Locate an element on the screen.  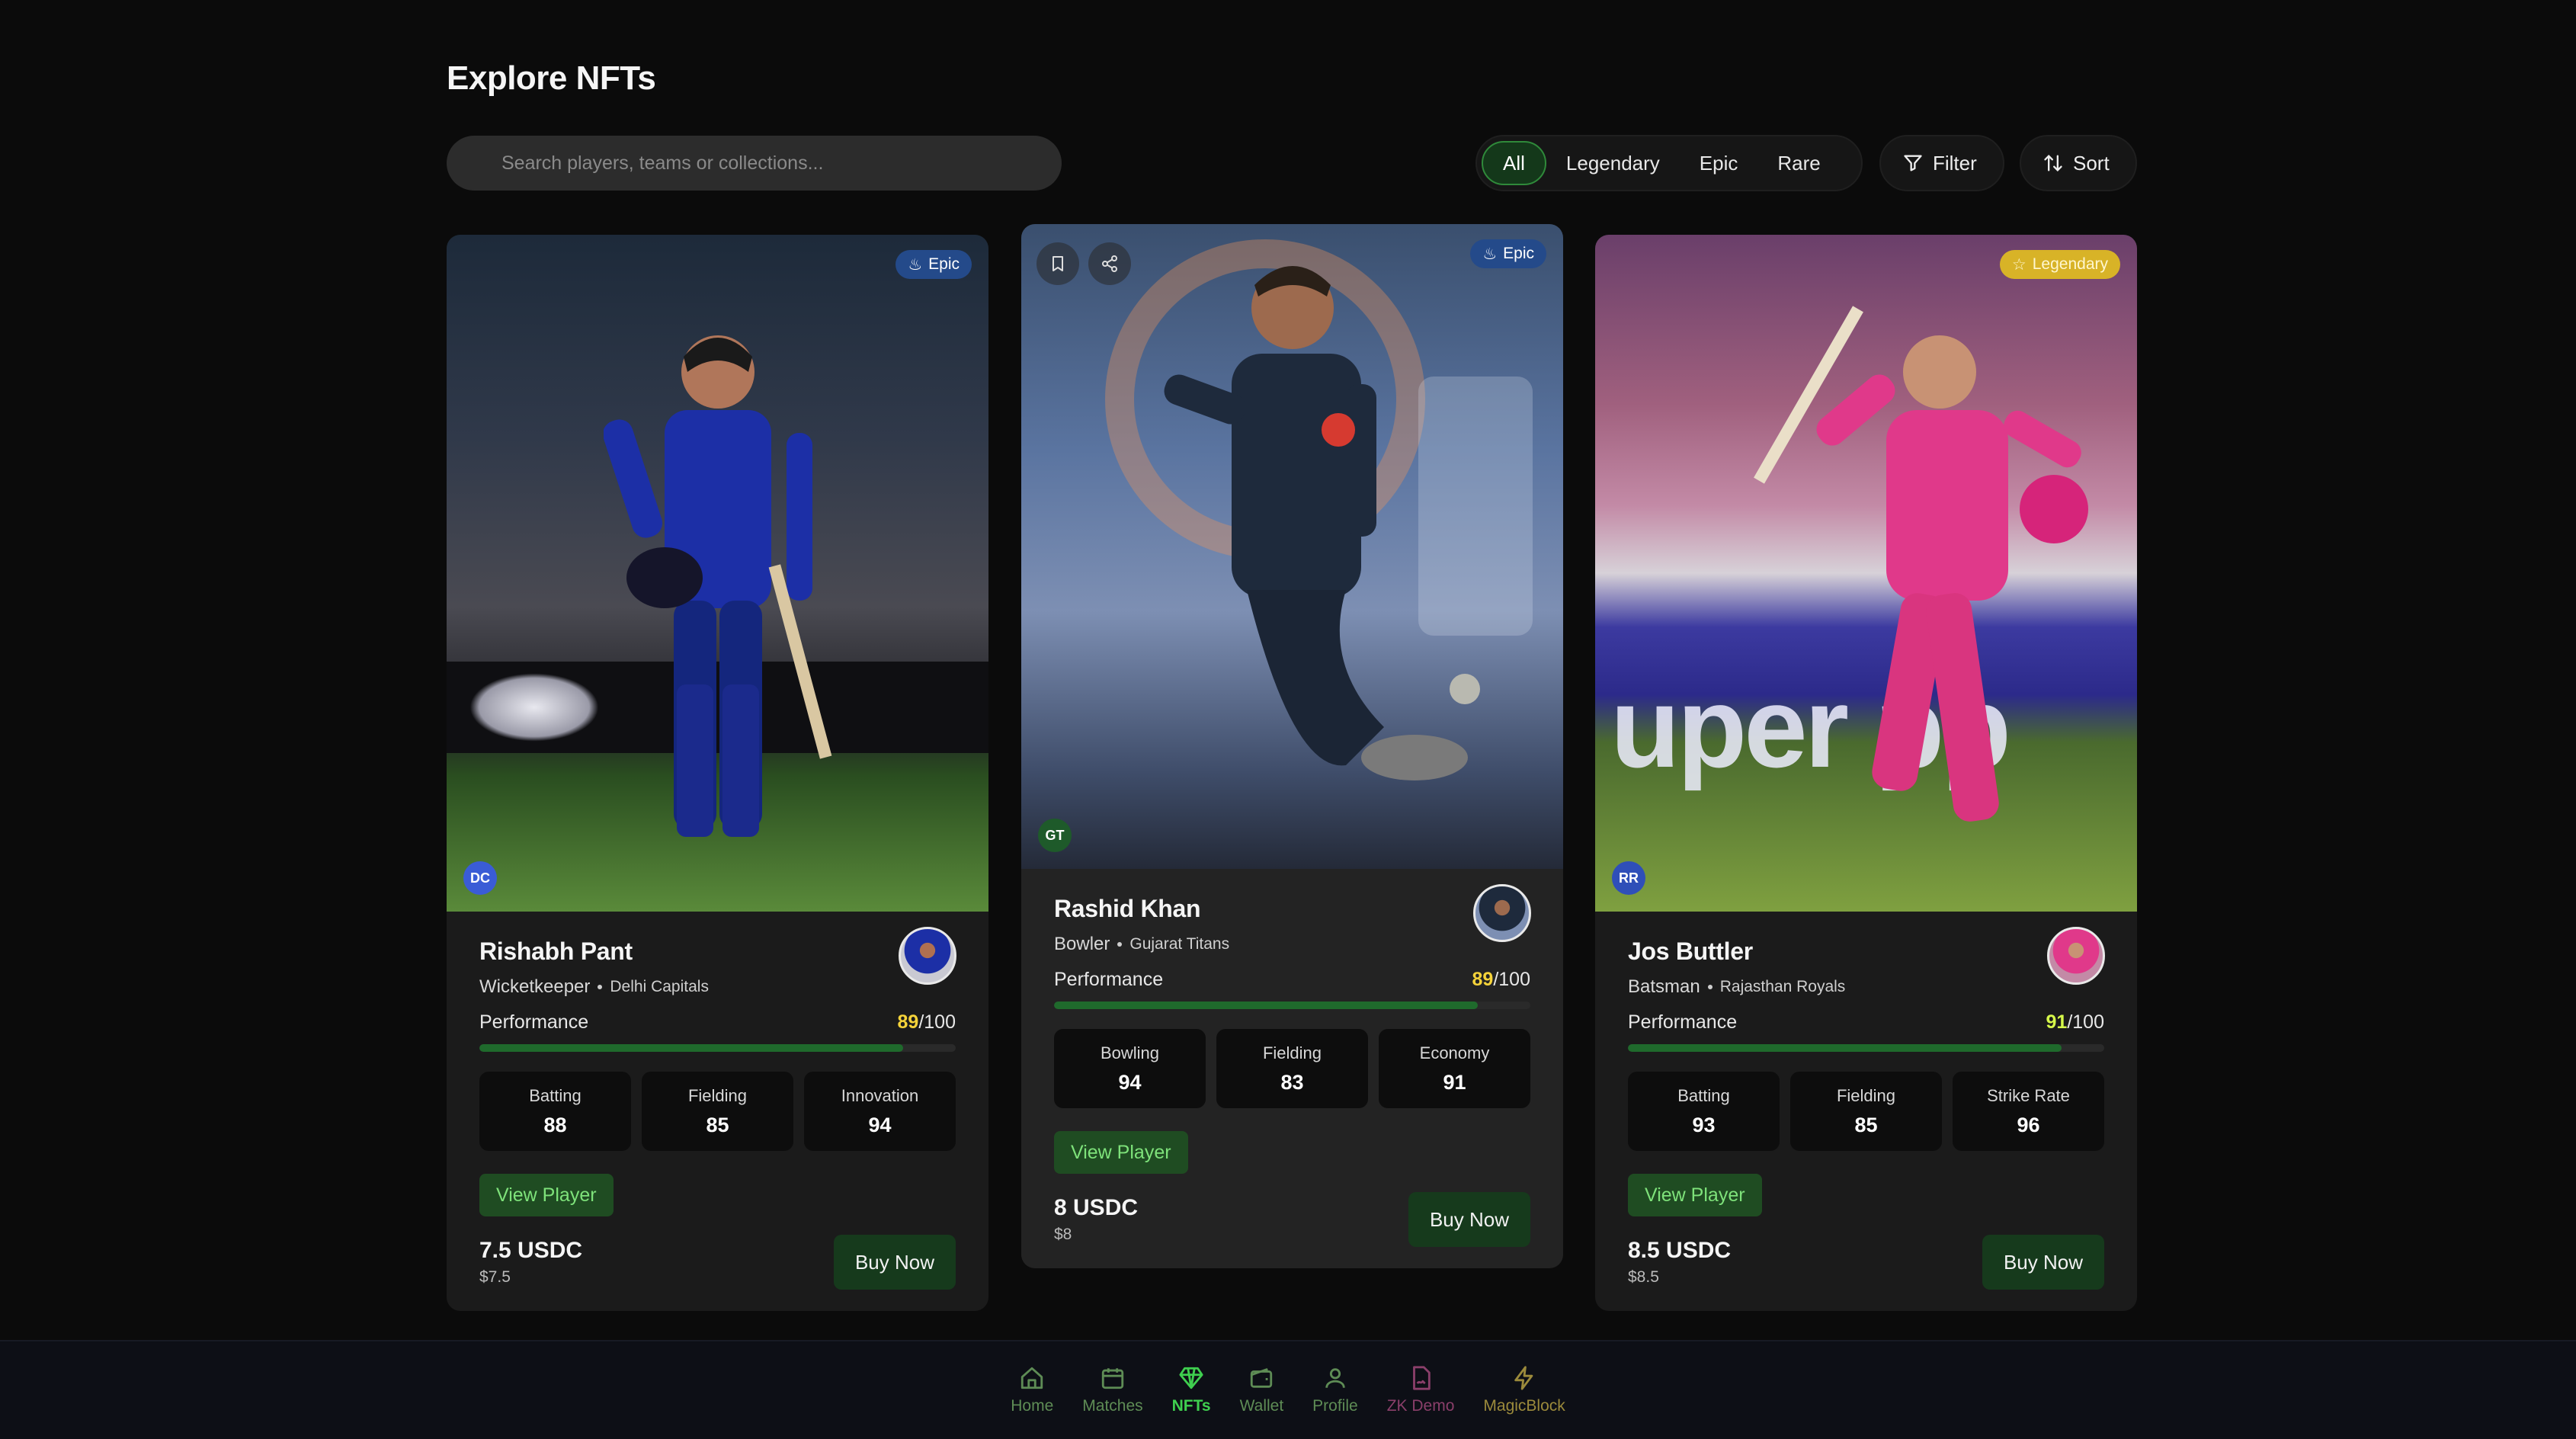
diamond-icon is located at coordinates (1191, 1378).